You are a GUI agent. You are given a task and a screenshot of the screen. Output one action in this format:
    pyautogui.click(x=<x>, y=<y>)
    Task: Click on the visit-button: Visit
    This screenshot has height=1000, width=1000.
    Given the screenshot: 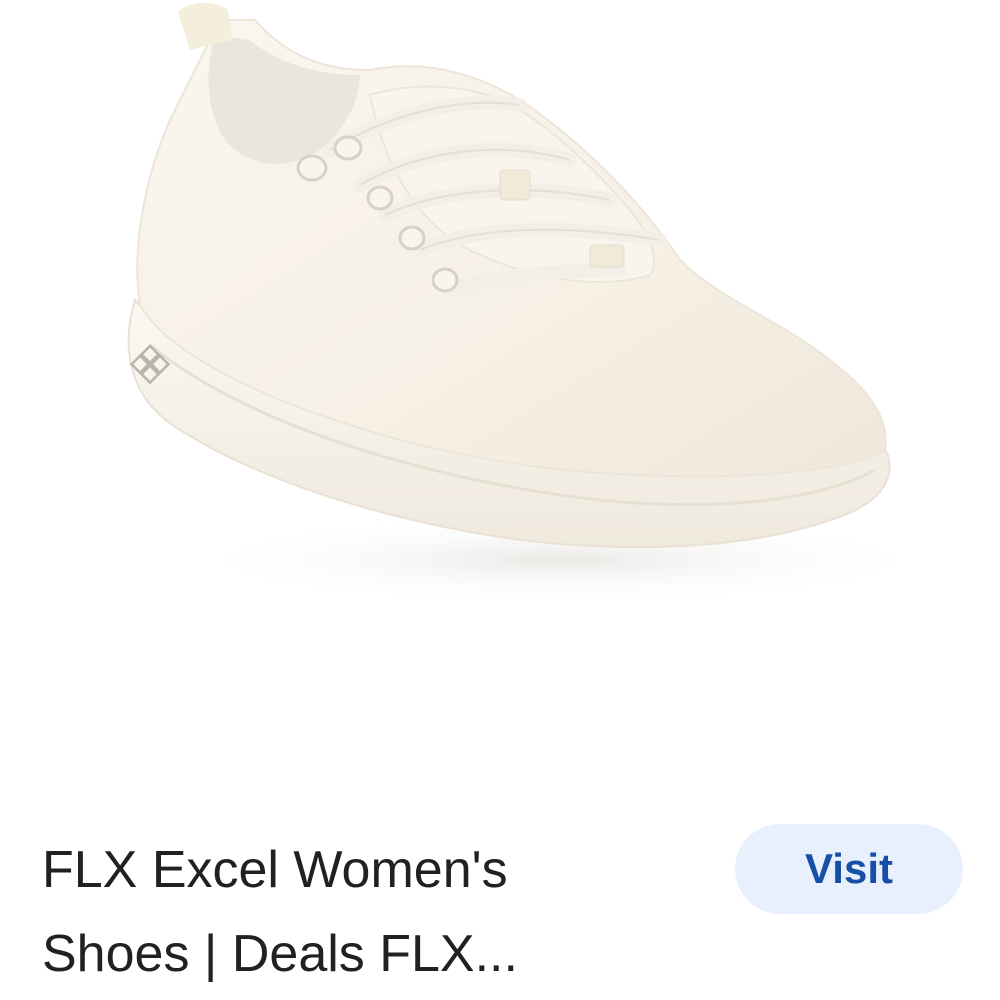 What is the action you would take?
    pyautogui.click(x=849, y=869)
    